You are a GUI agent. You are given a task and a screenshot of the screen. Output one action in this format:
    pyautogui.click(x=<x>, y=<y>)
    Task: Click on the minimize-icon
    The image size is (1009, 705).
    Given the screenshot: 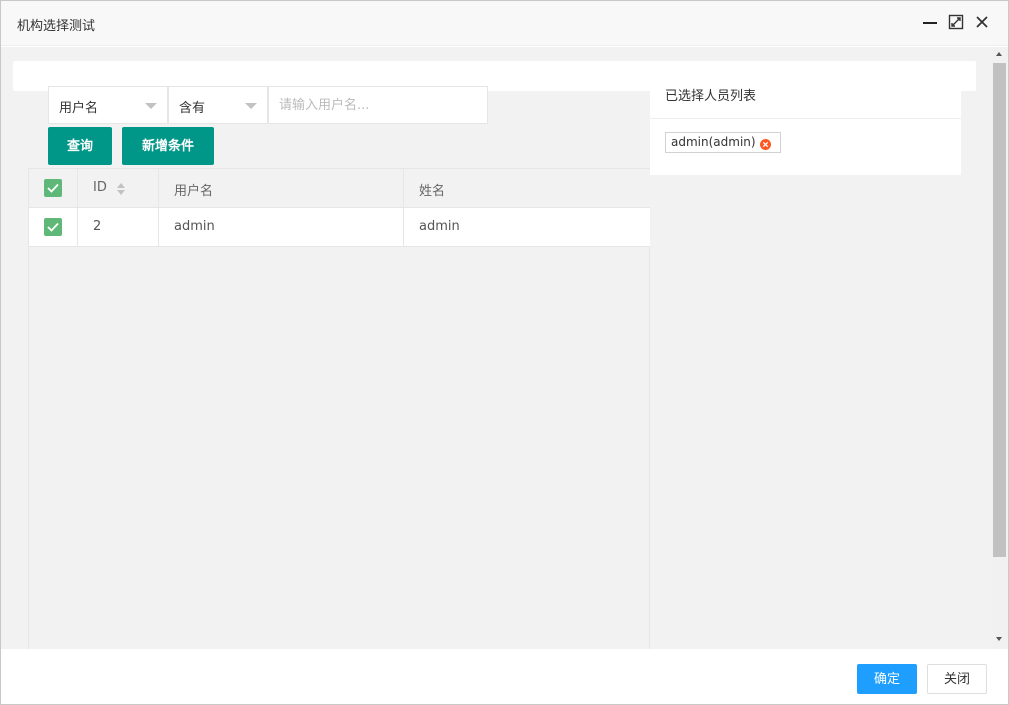 What is the action you would take?
    pyautogui.click(x=930, y=22)
    